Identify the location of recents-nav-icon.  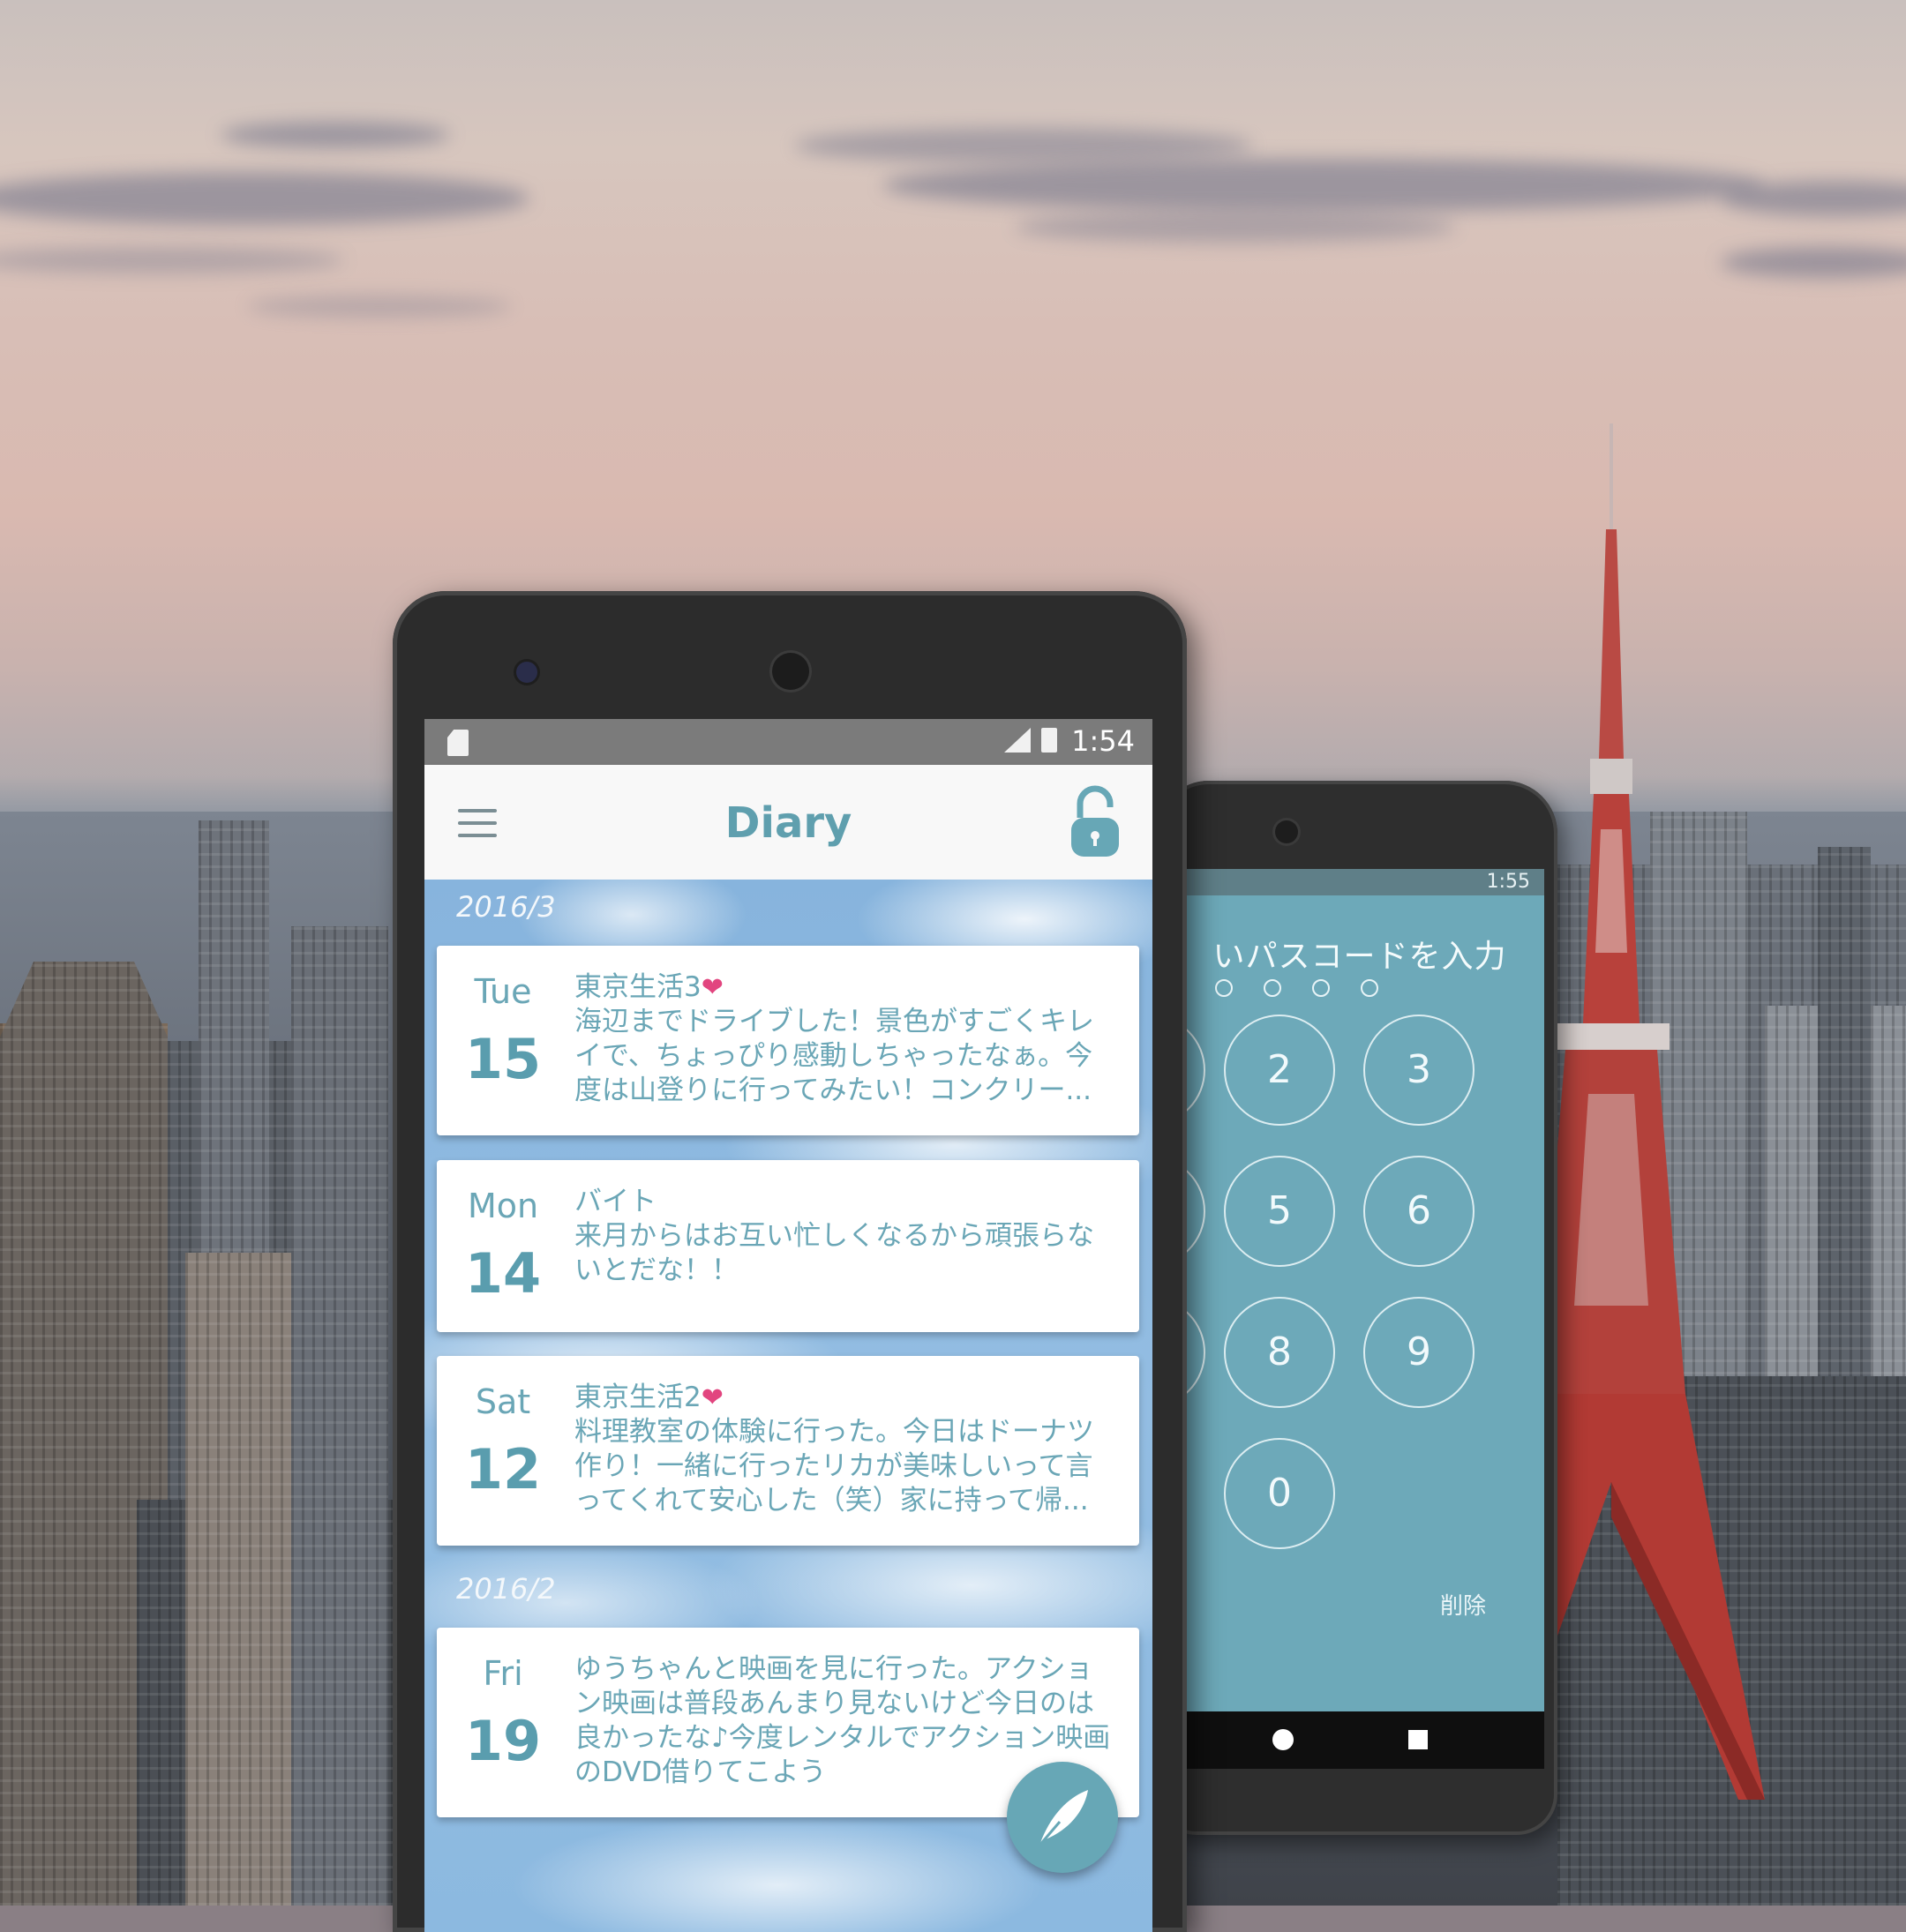
(1418, 1740).